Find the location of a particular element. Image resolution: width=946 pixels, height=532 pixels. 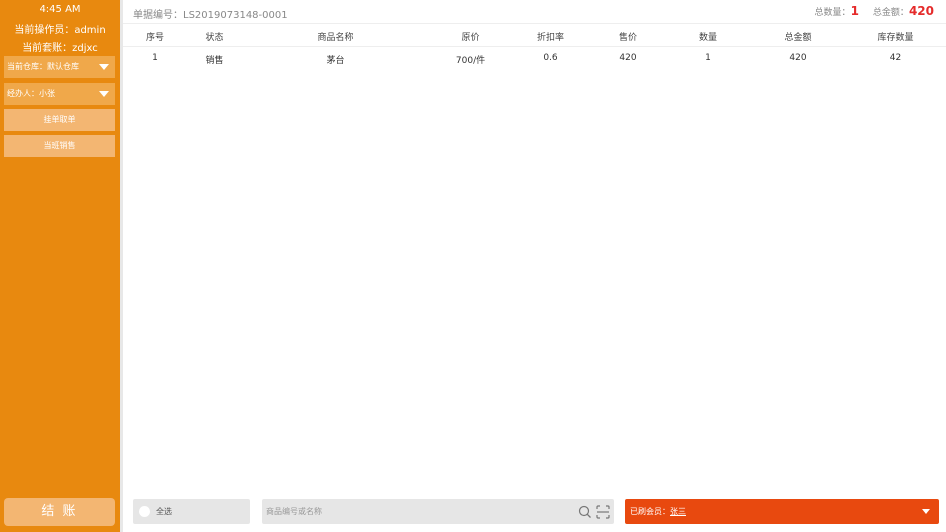

total-qty: 1 is located at coordinates (854, 11).